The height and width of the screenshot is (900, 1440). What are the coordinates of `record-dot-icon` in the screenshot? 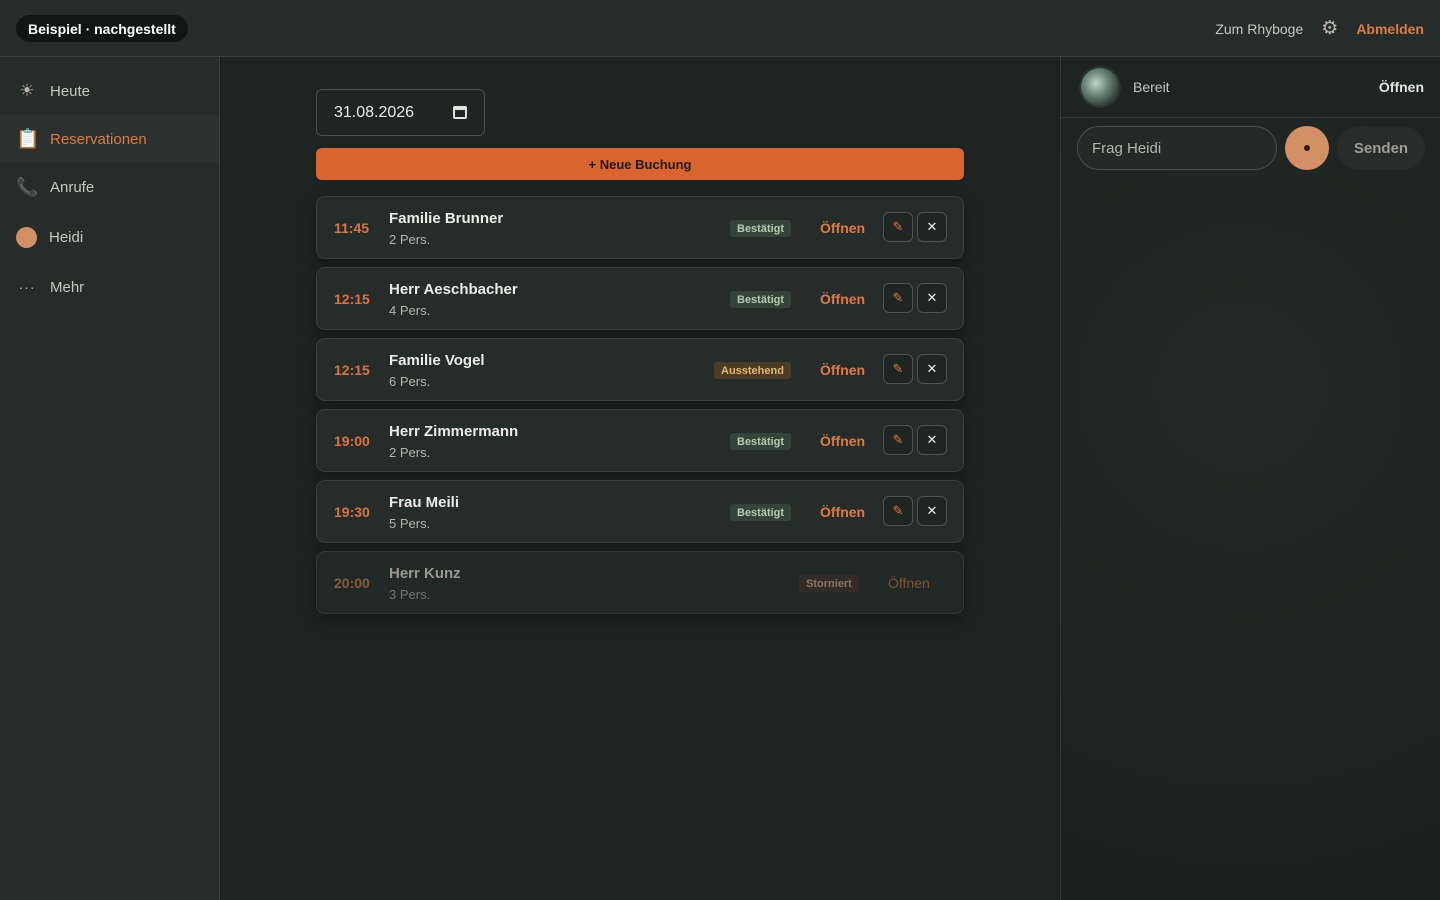 It's located at (1307, 148).